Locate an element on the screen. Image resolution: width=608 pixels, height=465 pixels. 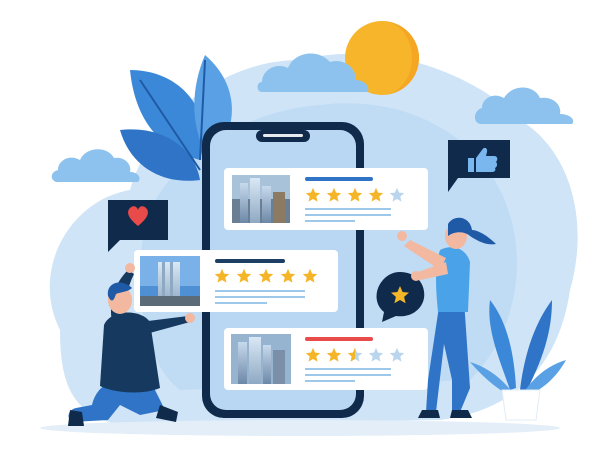
review-card-bottom is located at coordinates (326, 359).